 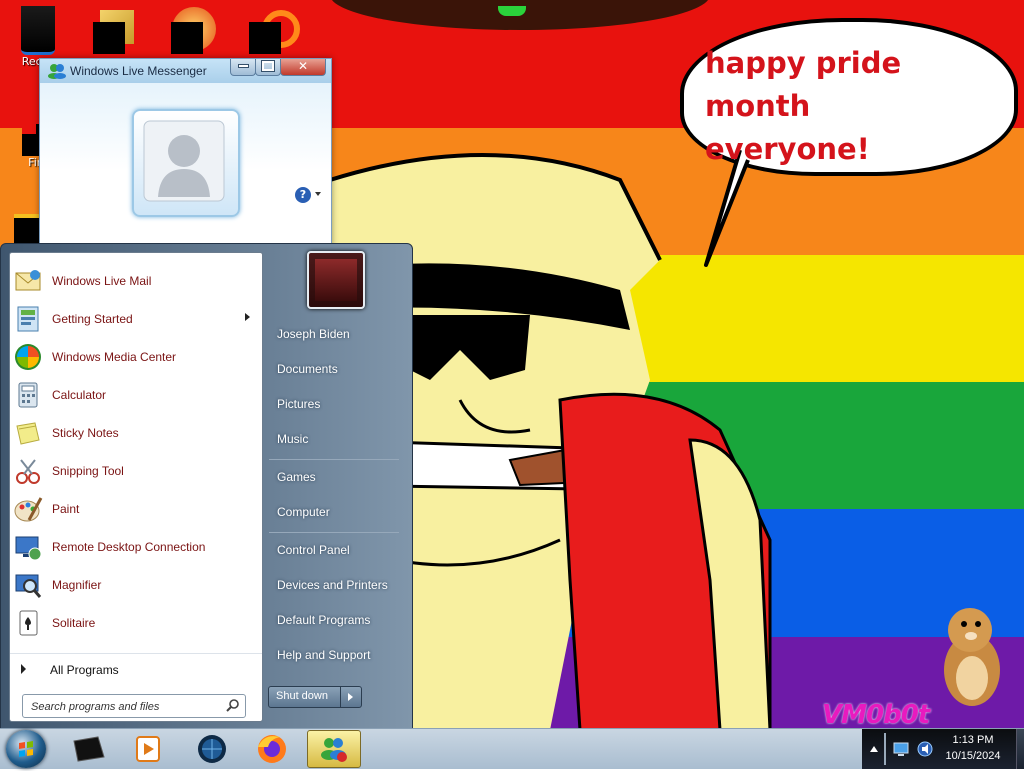 What do you see at coordinates (28, 433) in the screenshot?
I see `sticky-notes-icon` at bounding box center [28, 433].